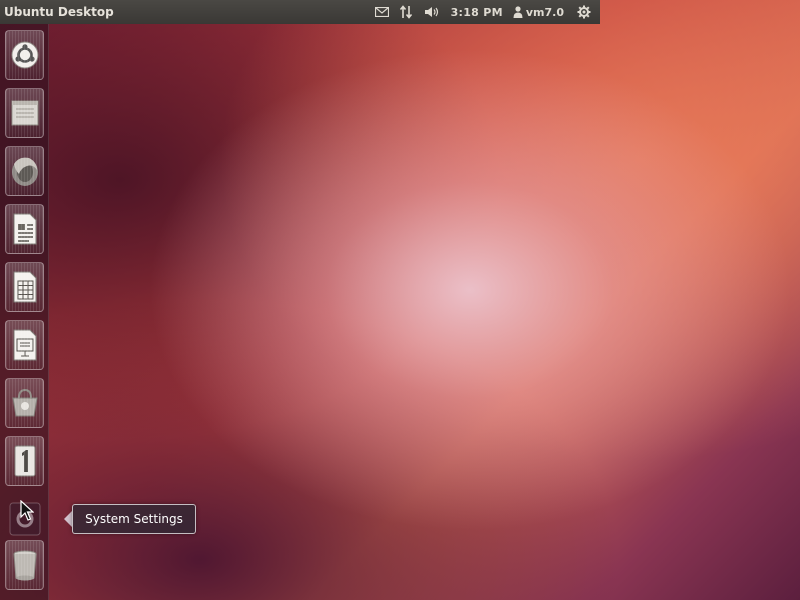 The width and height of the screenshot is (800, 600). I want to click on software-center-icon, so click(24, 402).